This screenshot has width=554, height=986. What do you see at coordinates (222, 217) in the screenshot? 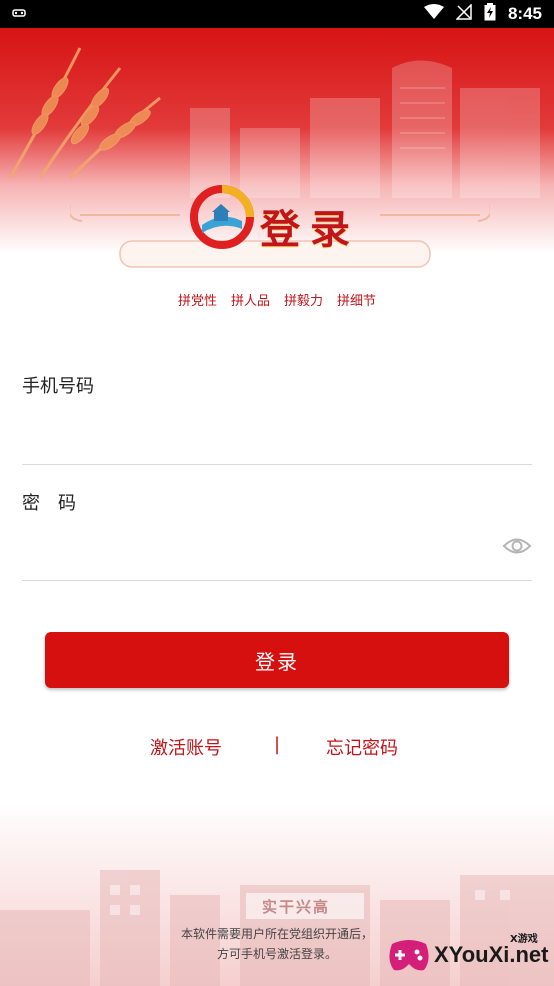
I see `app-logo-icon` at bounding box center [222, 217].